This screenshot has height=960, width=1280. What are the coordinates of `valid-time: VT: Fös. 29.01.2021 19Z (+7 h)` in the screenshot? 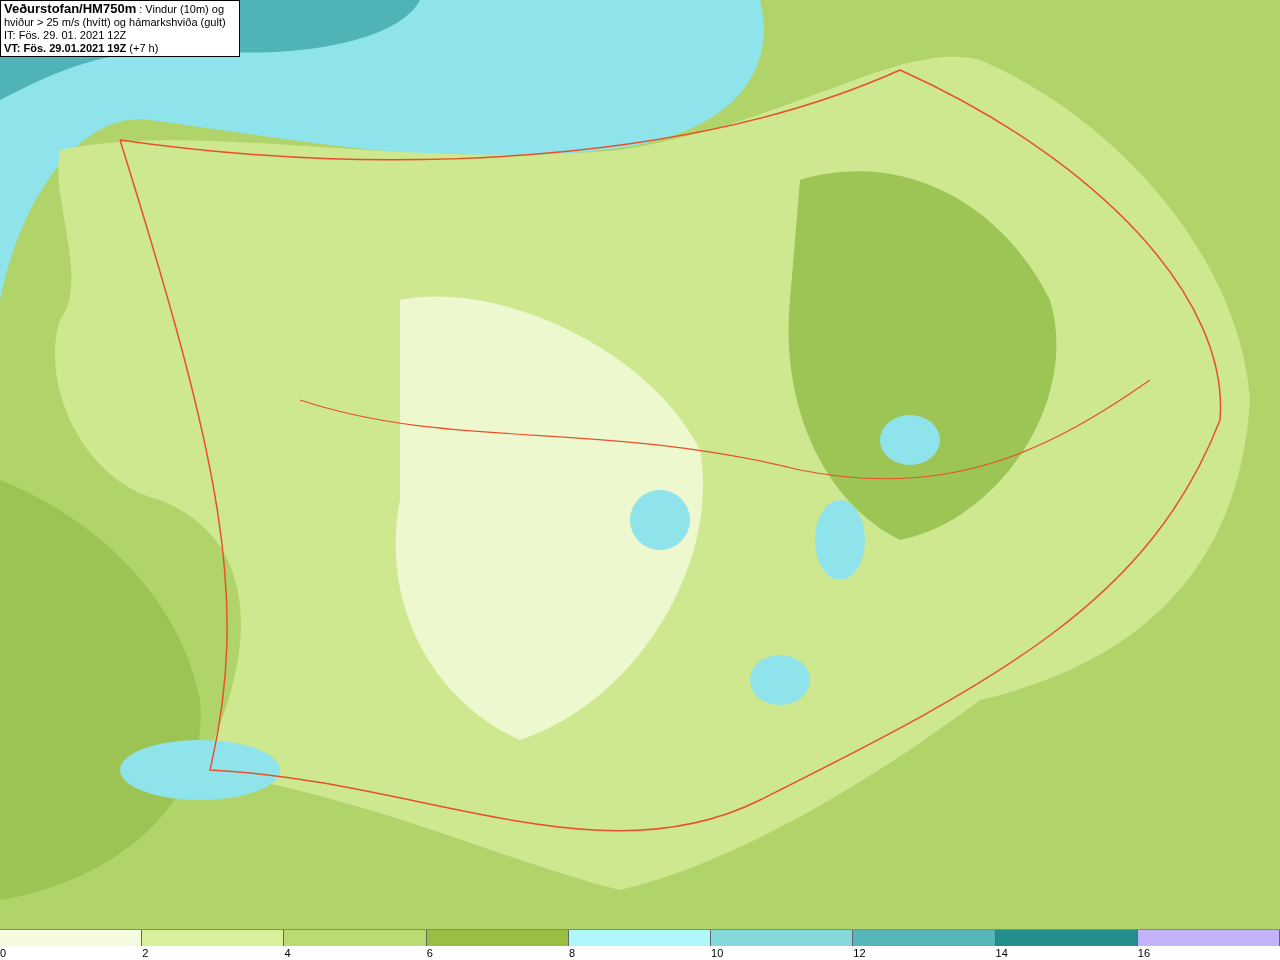 It's located at (82, 48).